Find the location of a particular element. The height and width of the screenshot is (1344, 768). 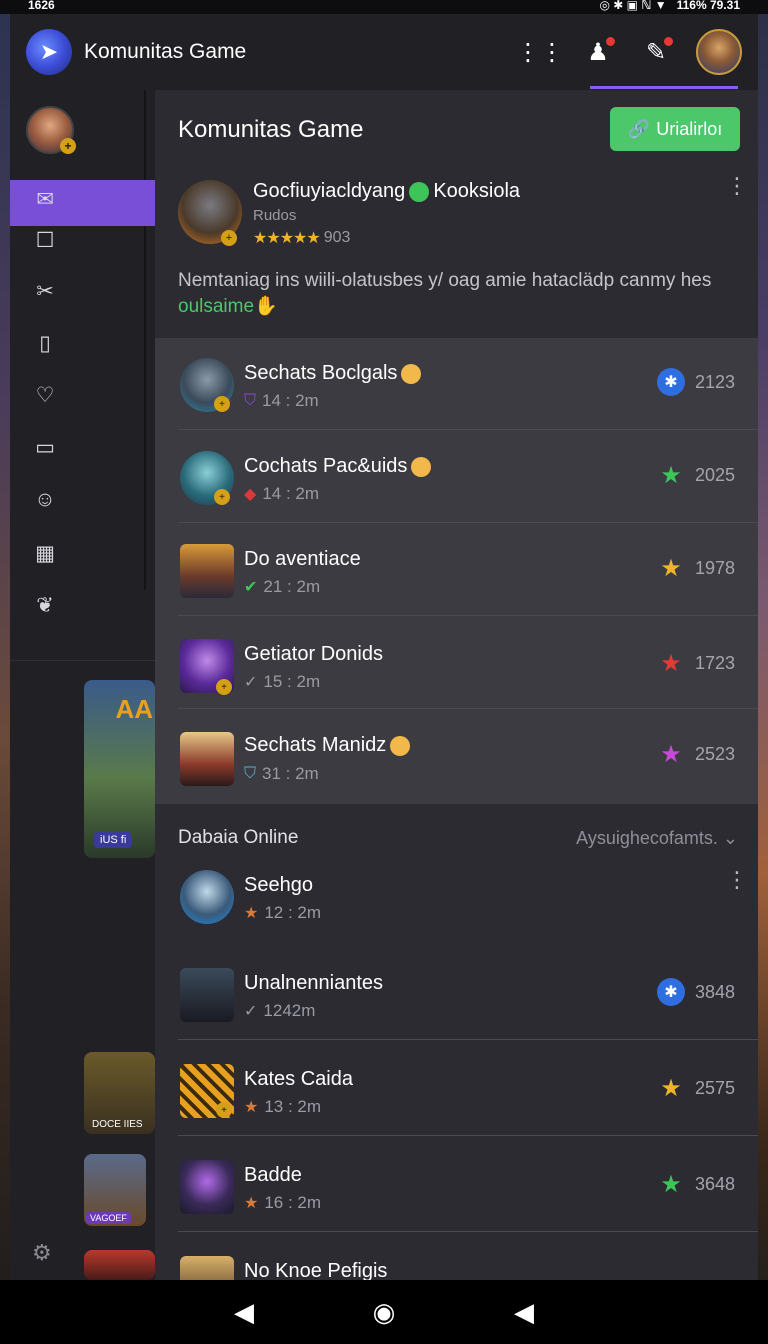

list-item: + Sechats Boclgals ⛉ 14 : 2m ✱ 2123 is located at coordinates (468, 384).